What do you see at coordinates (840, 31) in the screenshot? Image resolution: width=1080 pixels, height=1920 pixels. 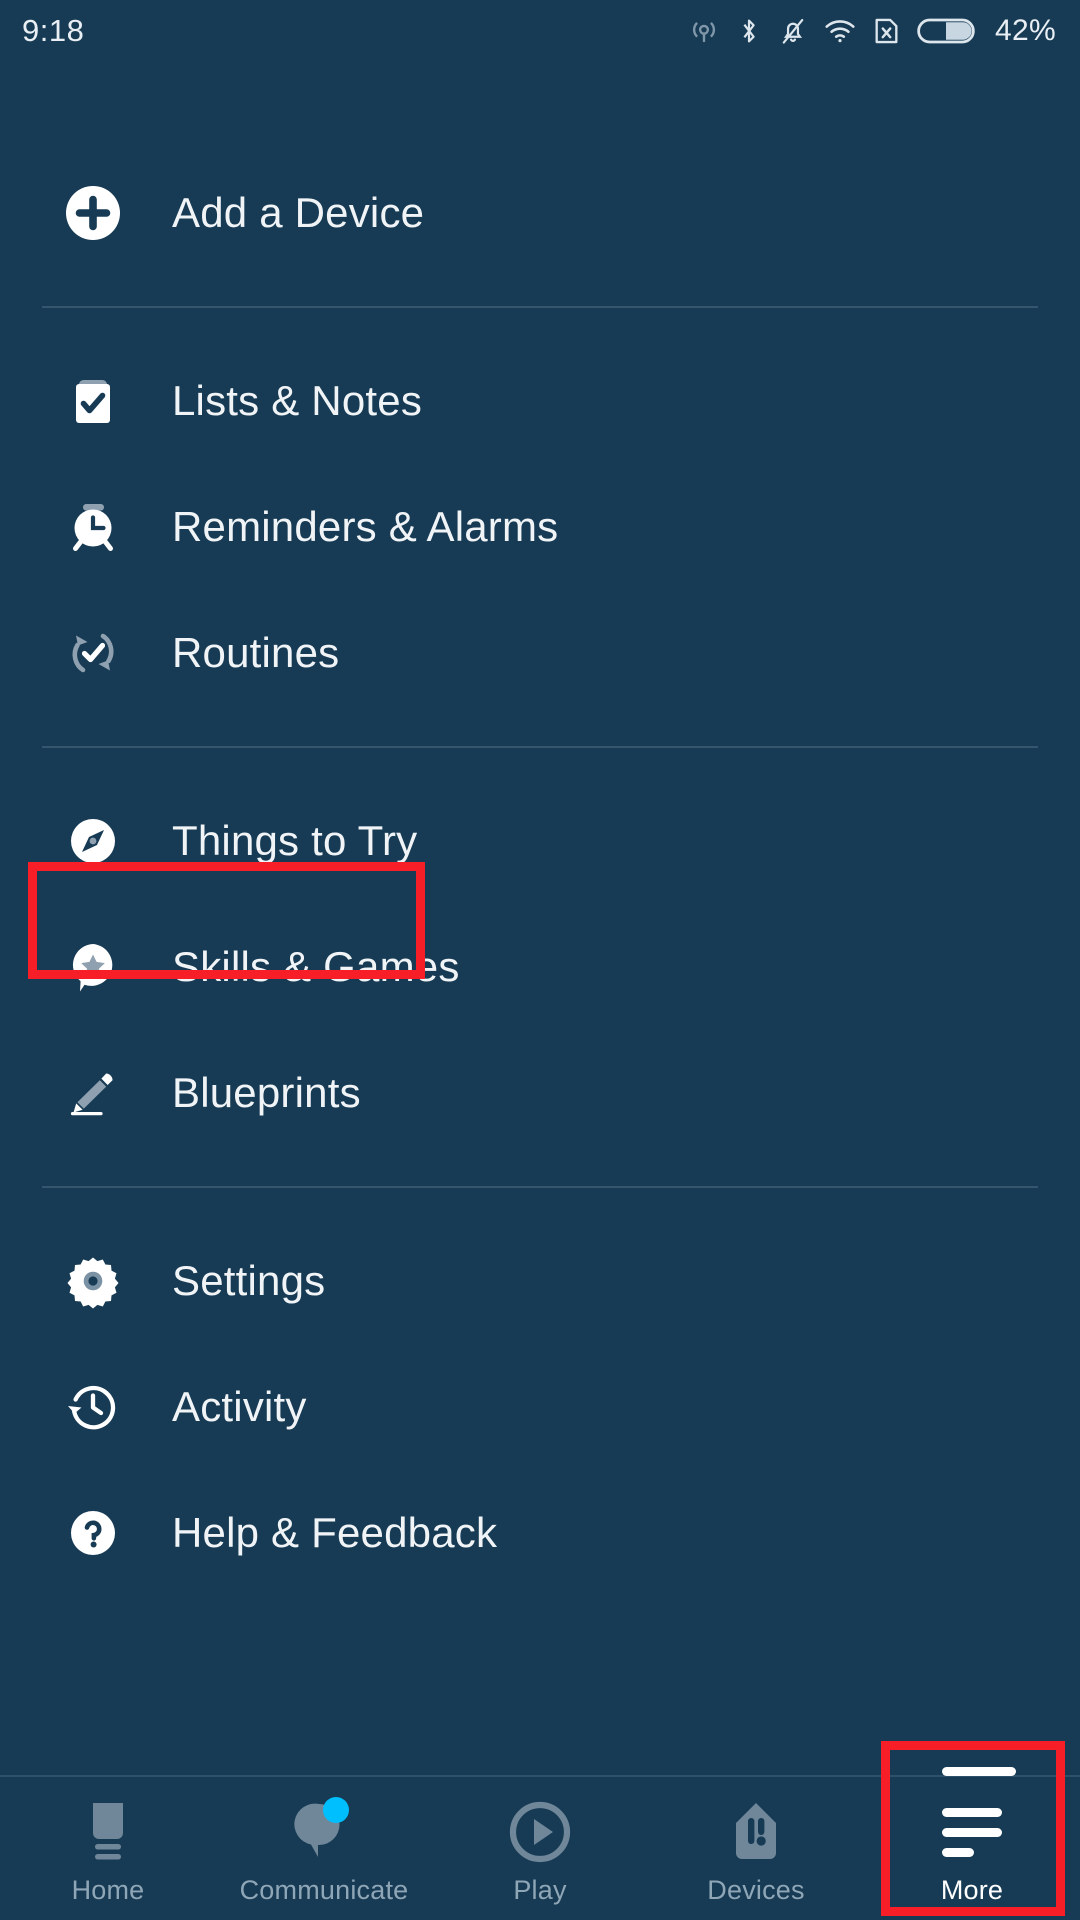 I see `wifi-icon` at bounding box center [840, 31].